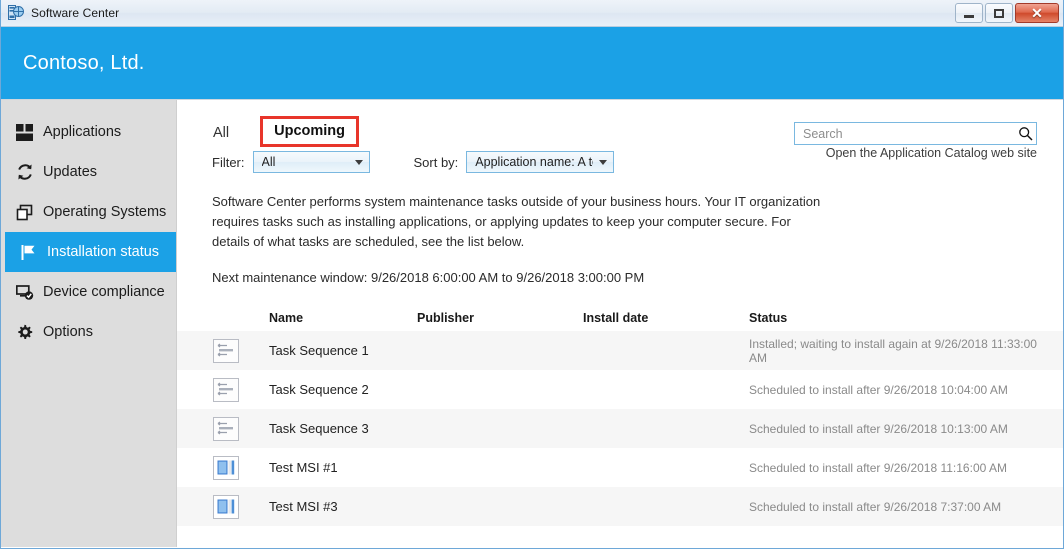  What do you see at coordinates (16, 13) in the screenshot?
I see `software-center-icon` at bounding box center [16, 13].